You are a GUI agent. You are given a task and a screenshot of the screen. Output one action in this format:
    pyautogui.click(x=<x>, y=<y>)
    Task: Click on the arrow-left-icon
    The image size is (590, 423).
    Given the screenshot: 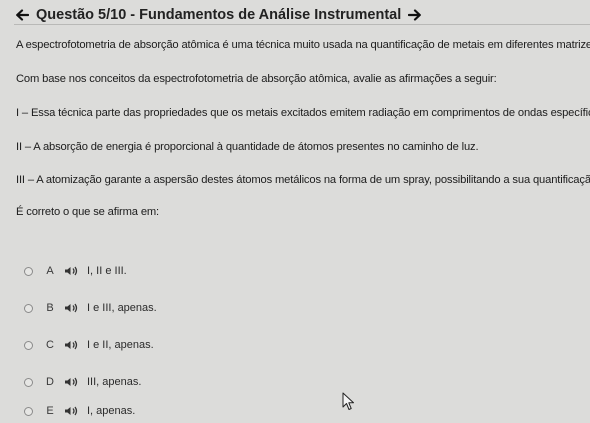 What is the action you would take?
    pyautogui.click(x=22, y=15)
    